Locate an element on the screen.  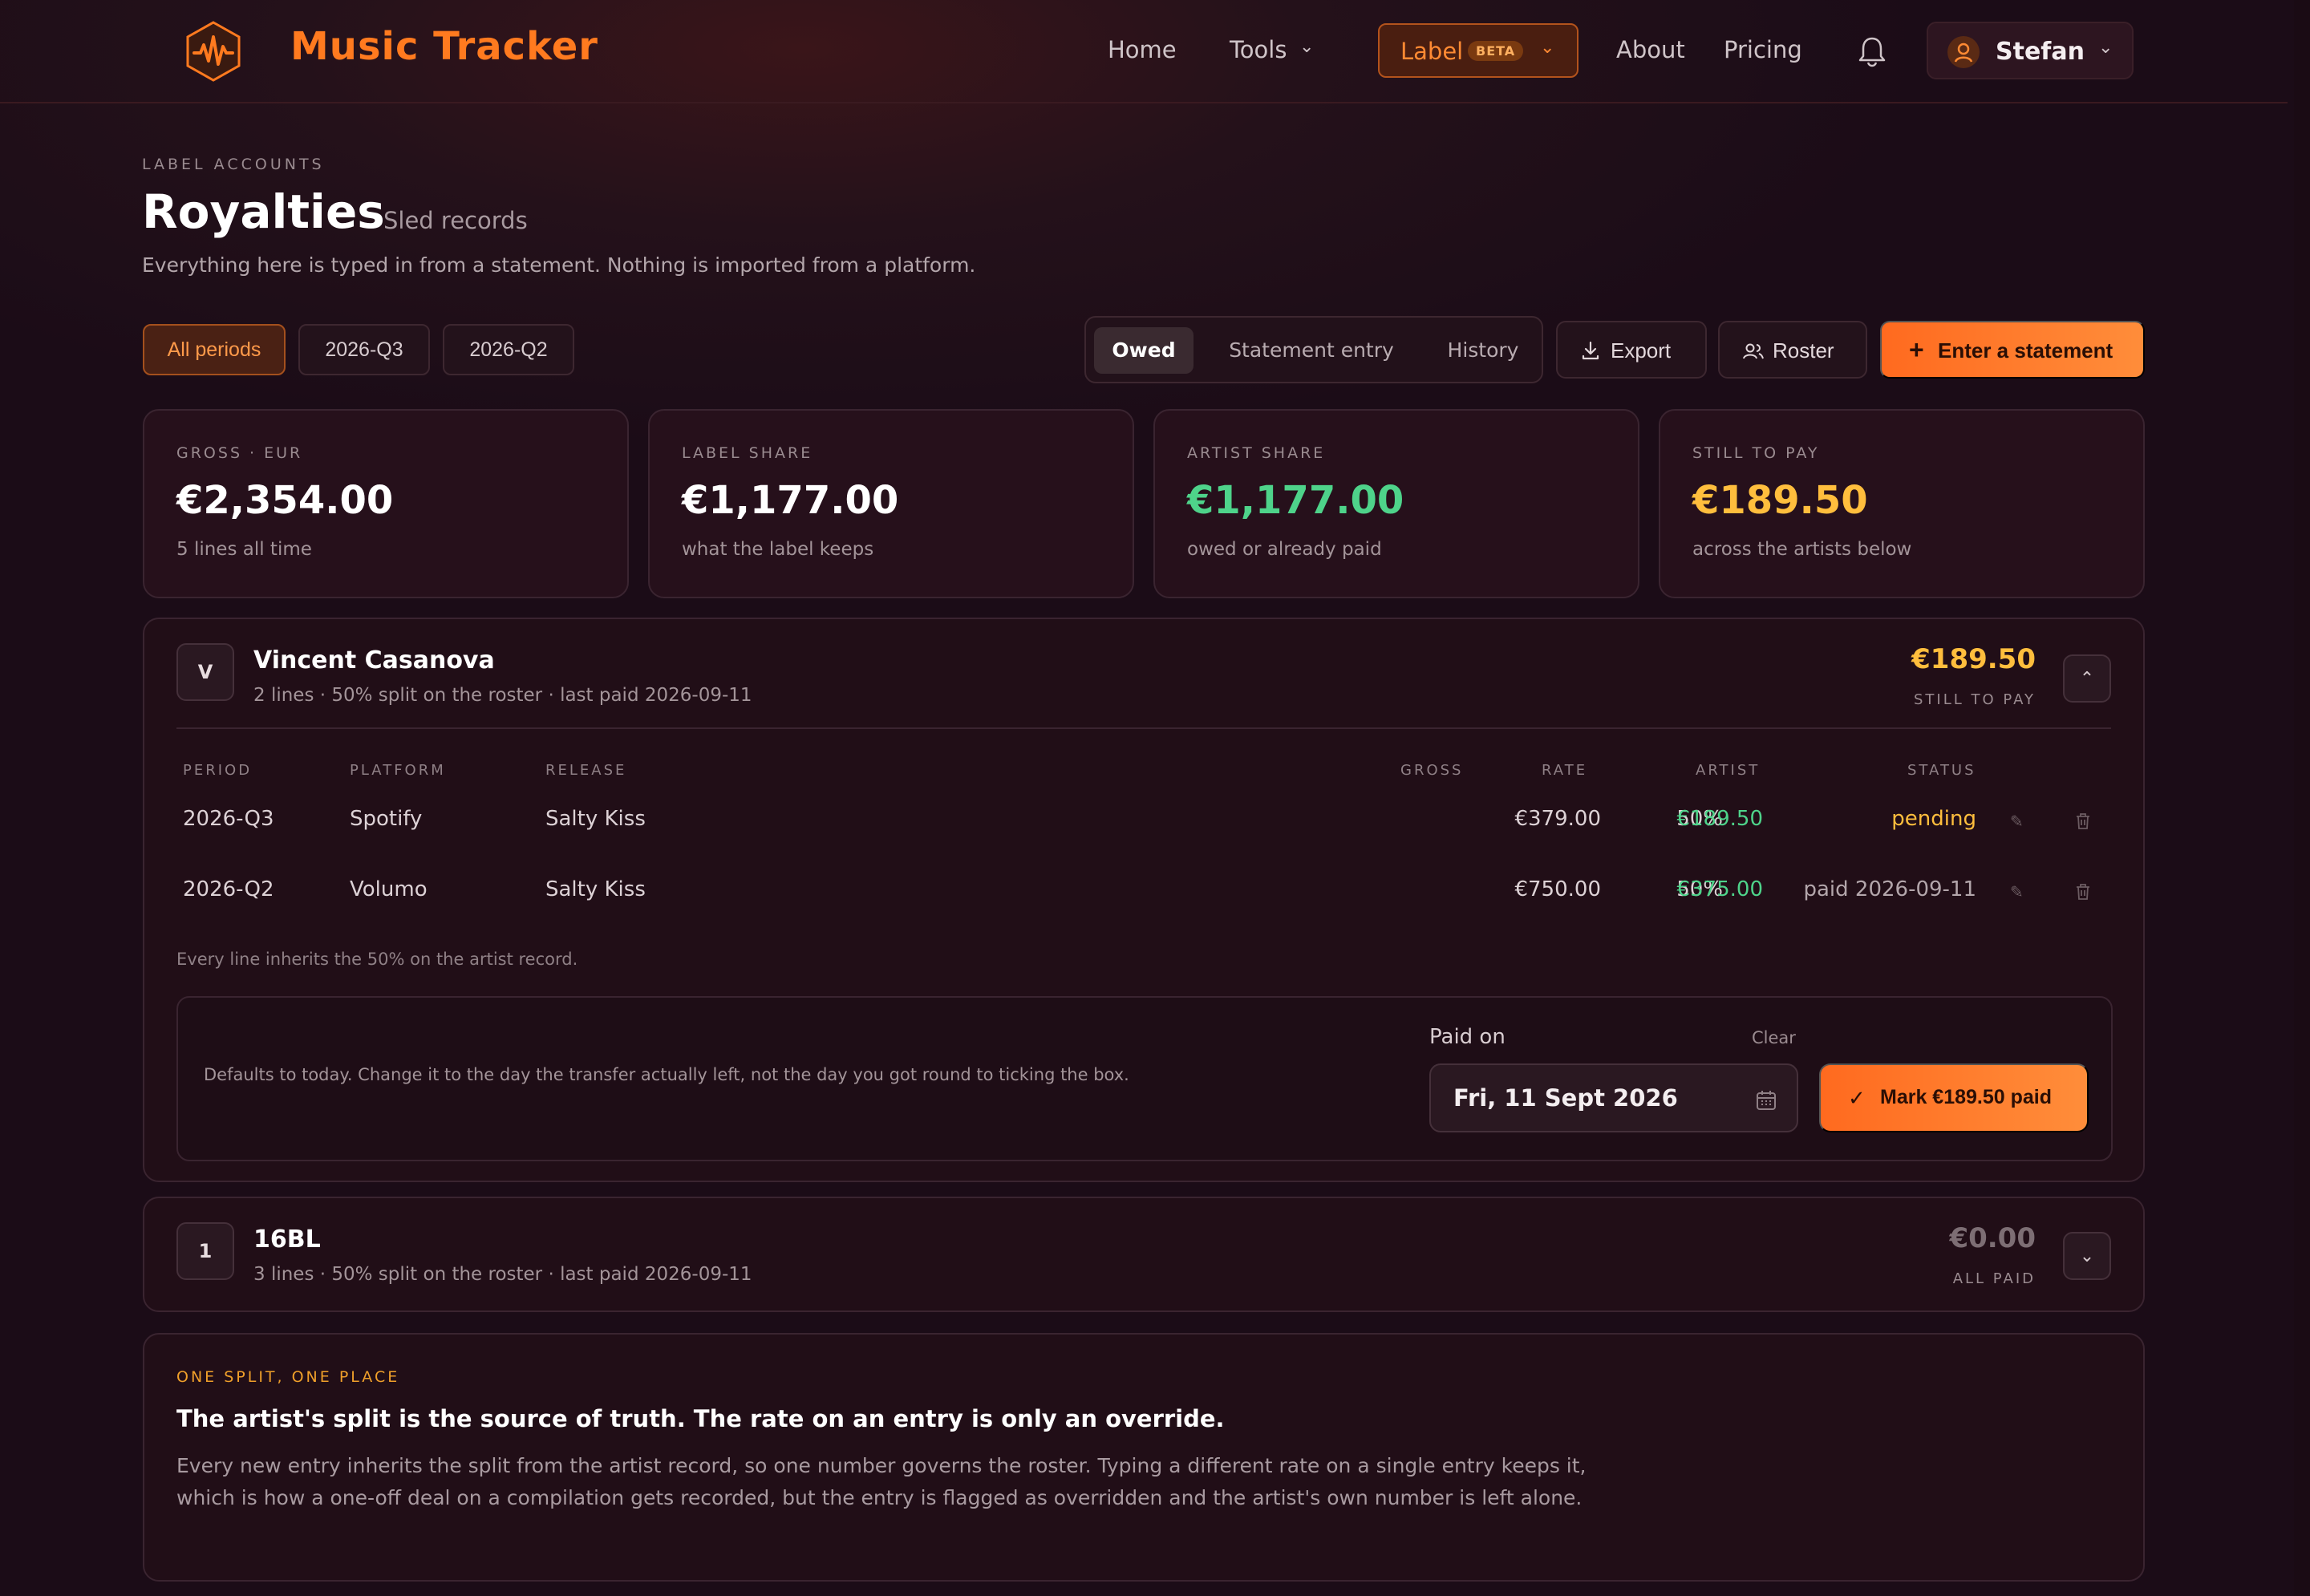
cell-artist: €189.50 is located at coordinates (1719, 819).